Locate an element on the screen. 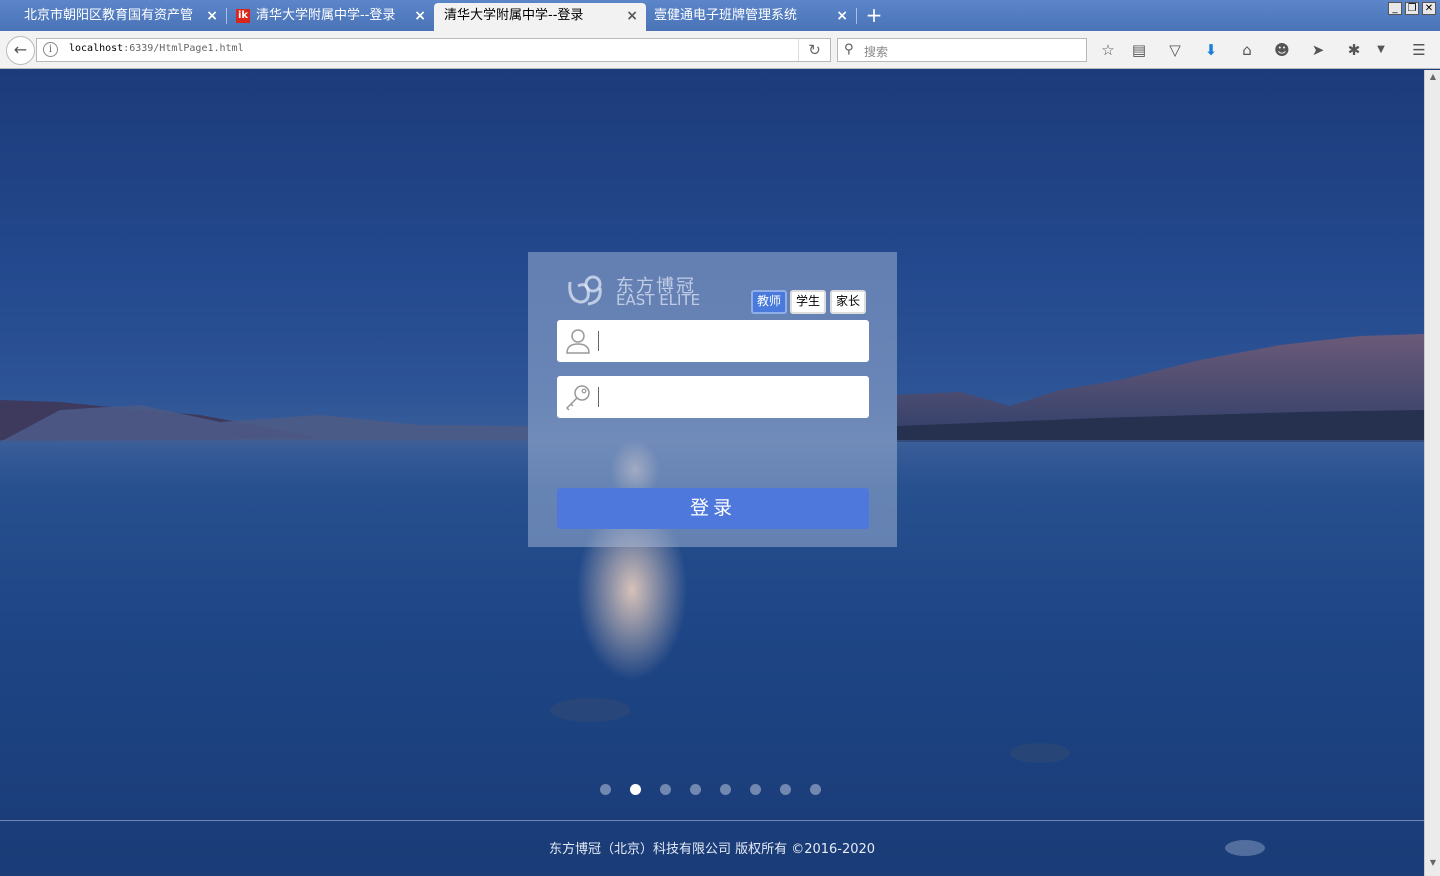 This screenshot has height=876, width=1440. login-button: 登录 is located at coordinates (713, 508).